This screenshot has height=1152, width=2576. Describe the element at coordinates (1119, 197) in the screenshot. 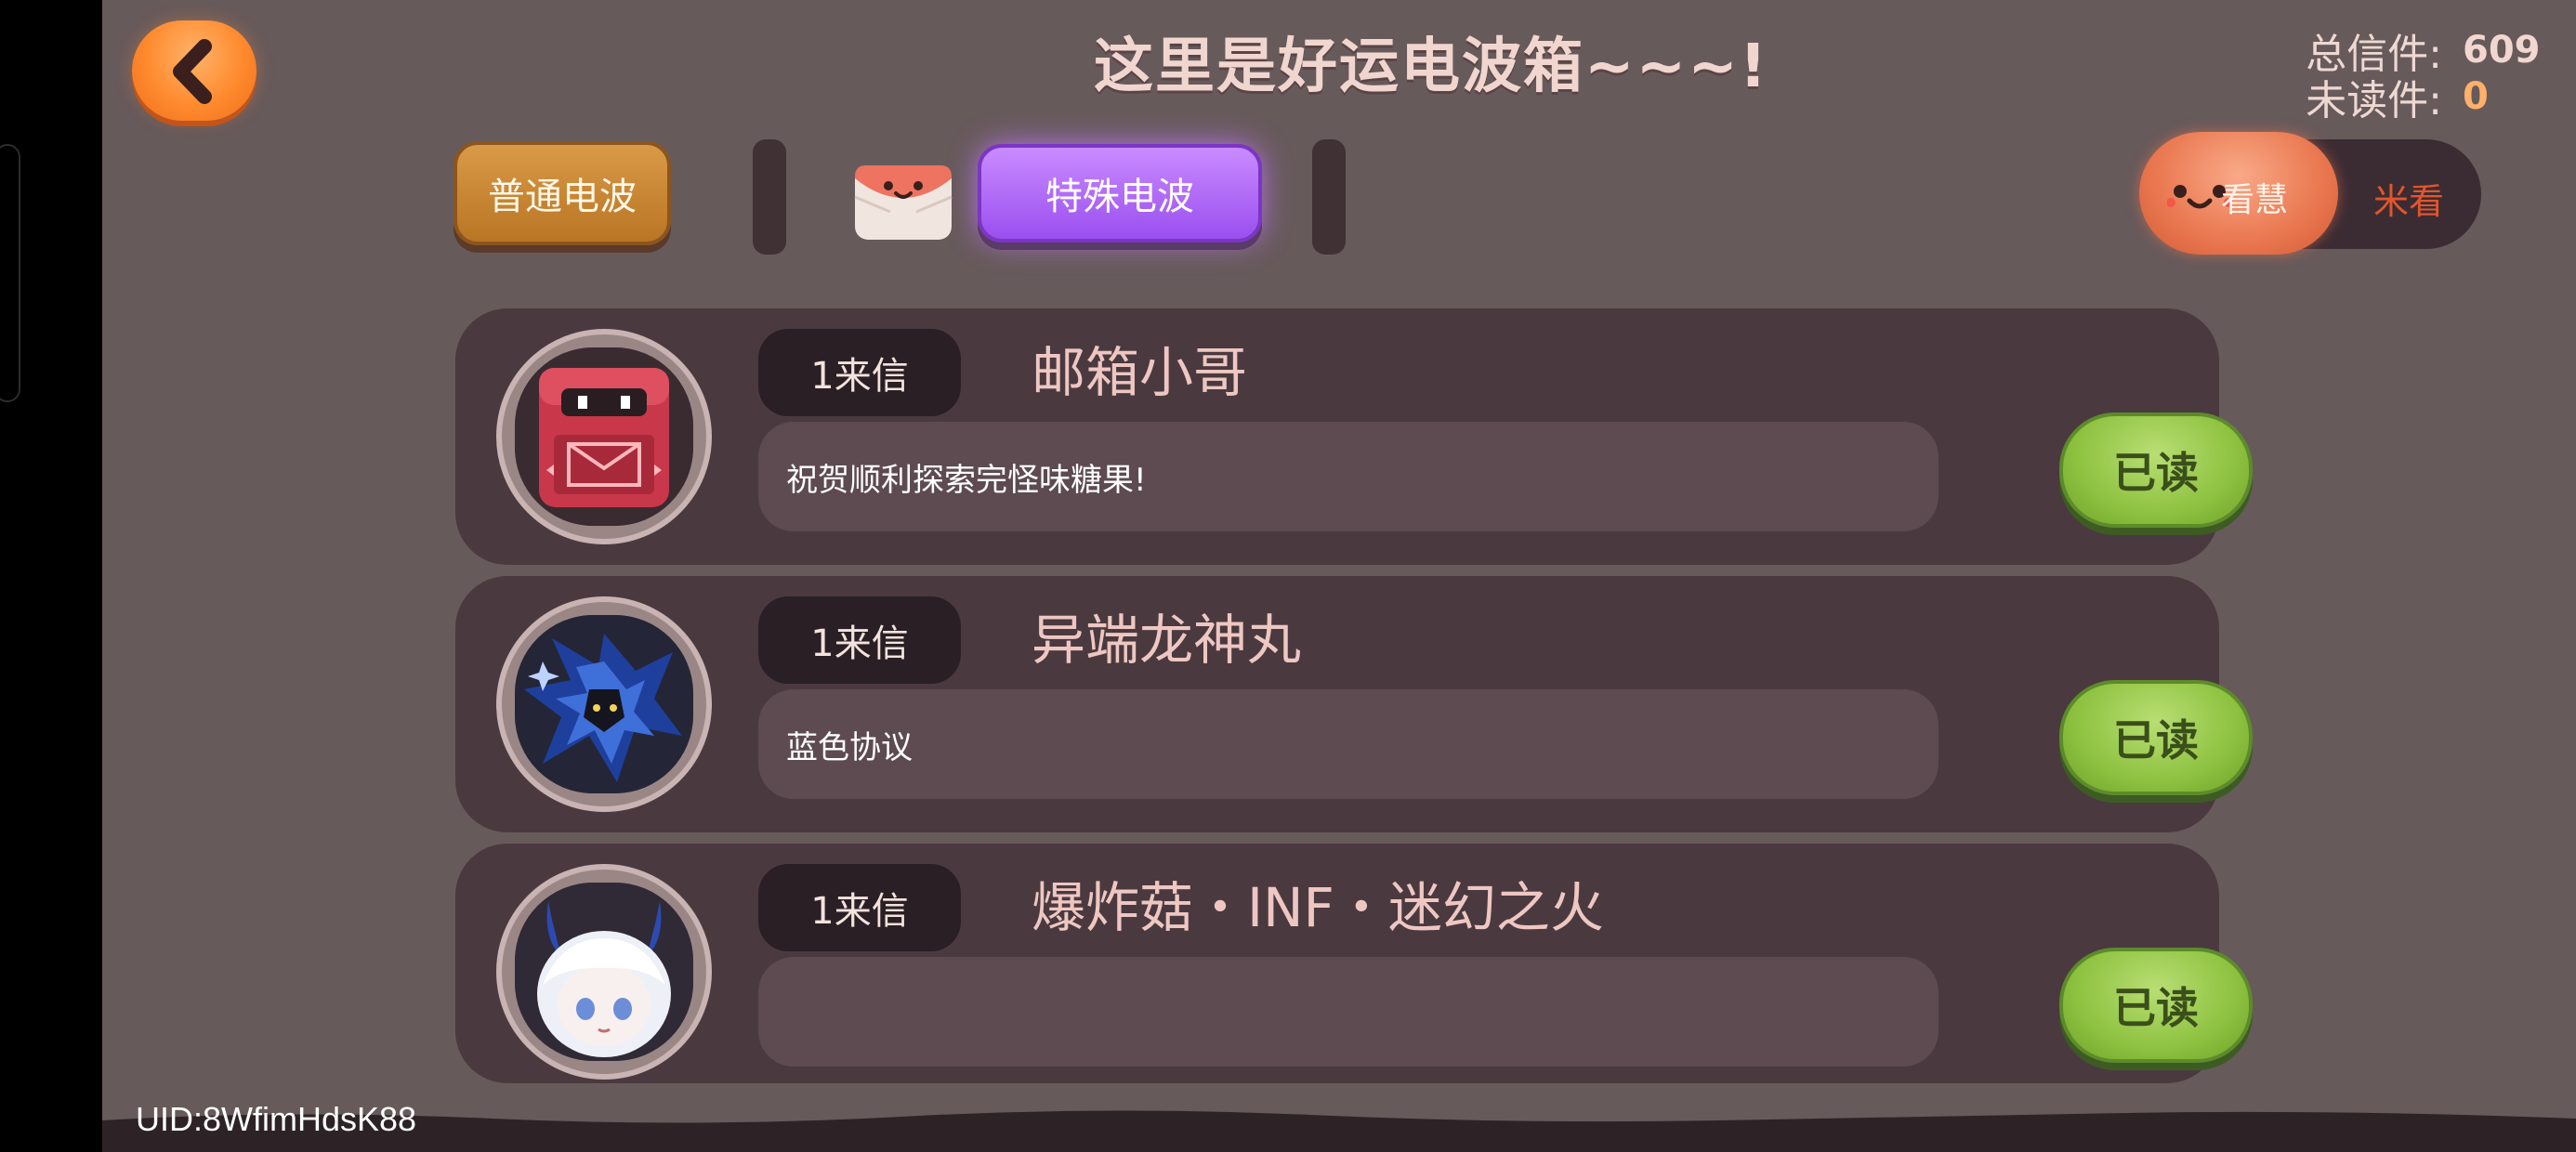

I see `tab-special-label: 特殊电波` at that location.